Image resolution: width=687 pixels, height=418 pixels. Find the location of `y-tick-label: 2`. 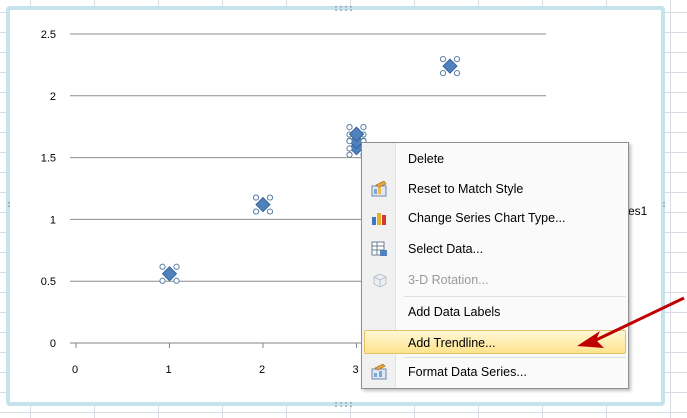

y-tick-label: 2 is located at coordinates (53, 97).